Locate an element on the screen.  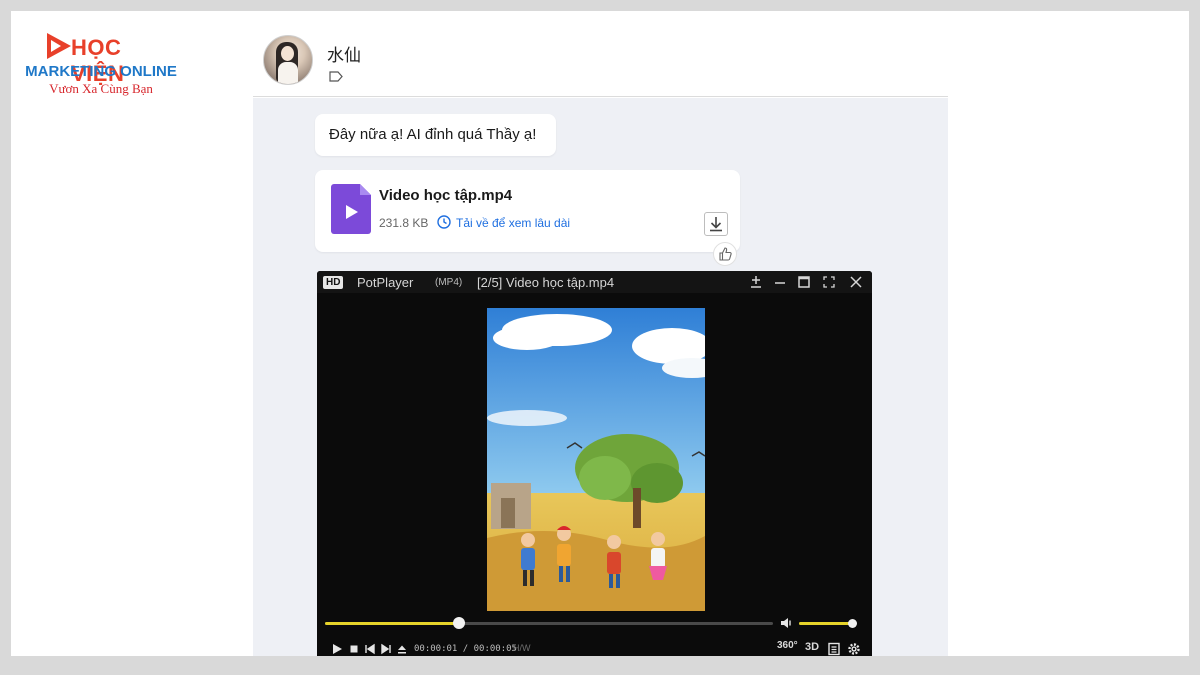
like-button is located at coordinates (725, 254).